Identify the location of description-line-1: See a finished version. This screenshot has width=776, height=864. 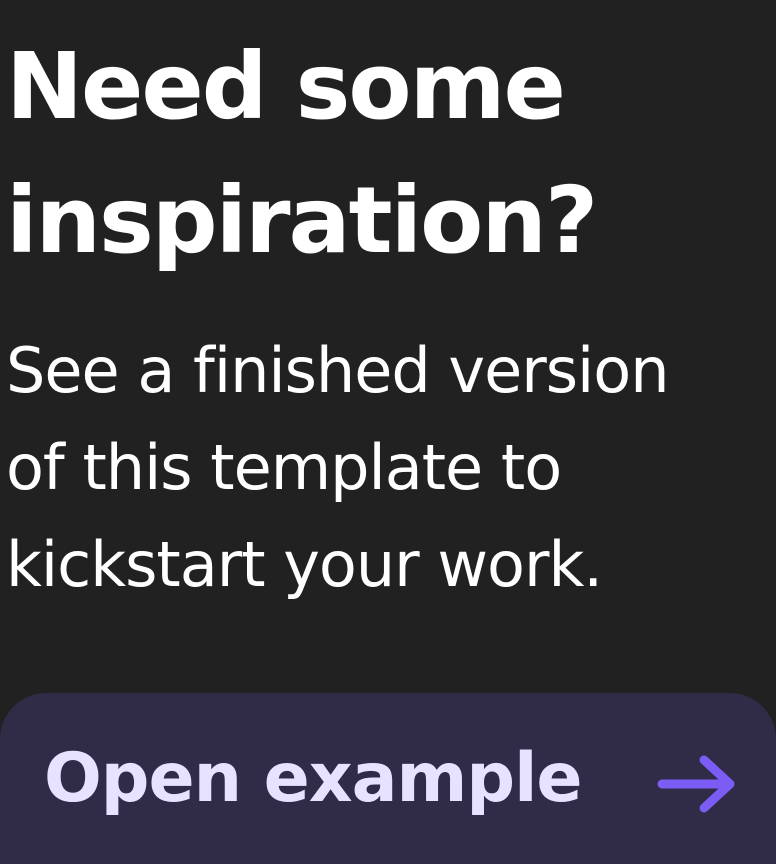
(338, 370).